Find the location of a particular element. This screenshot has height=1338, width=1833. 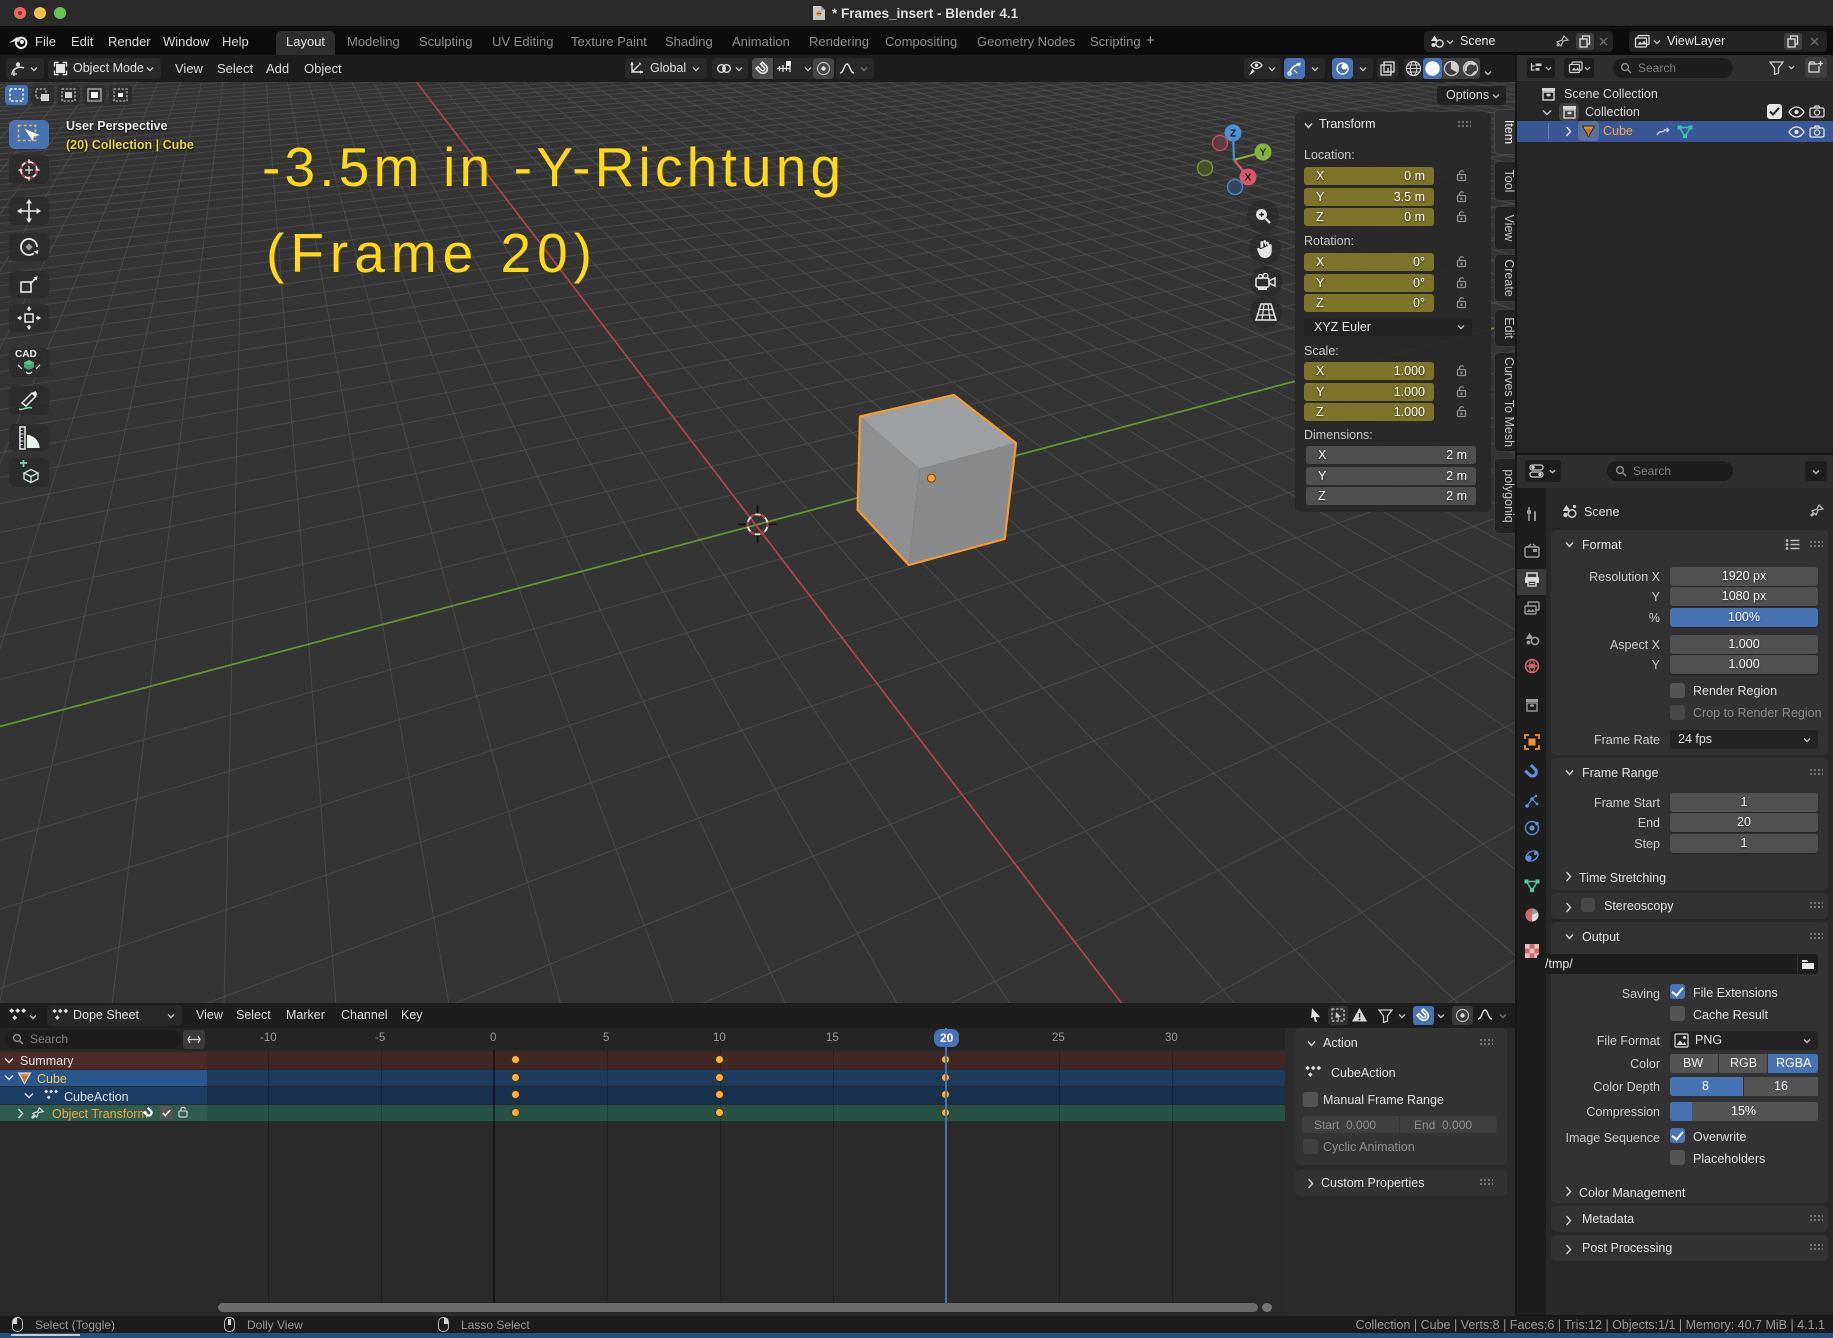

svg-text: Z is located at coordinates (1233, 134).